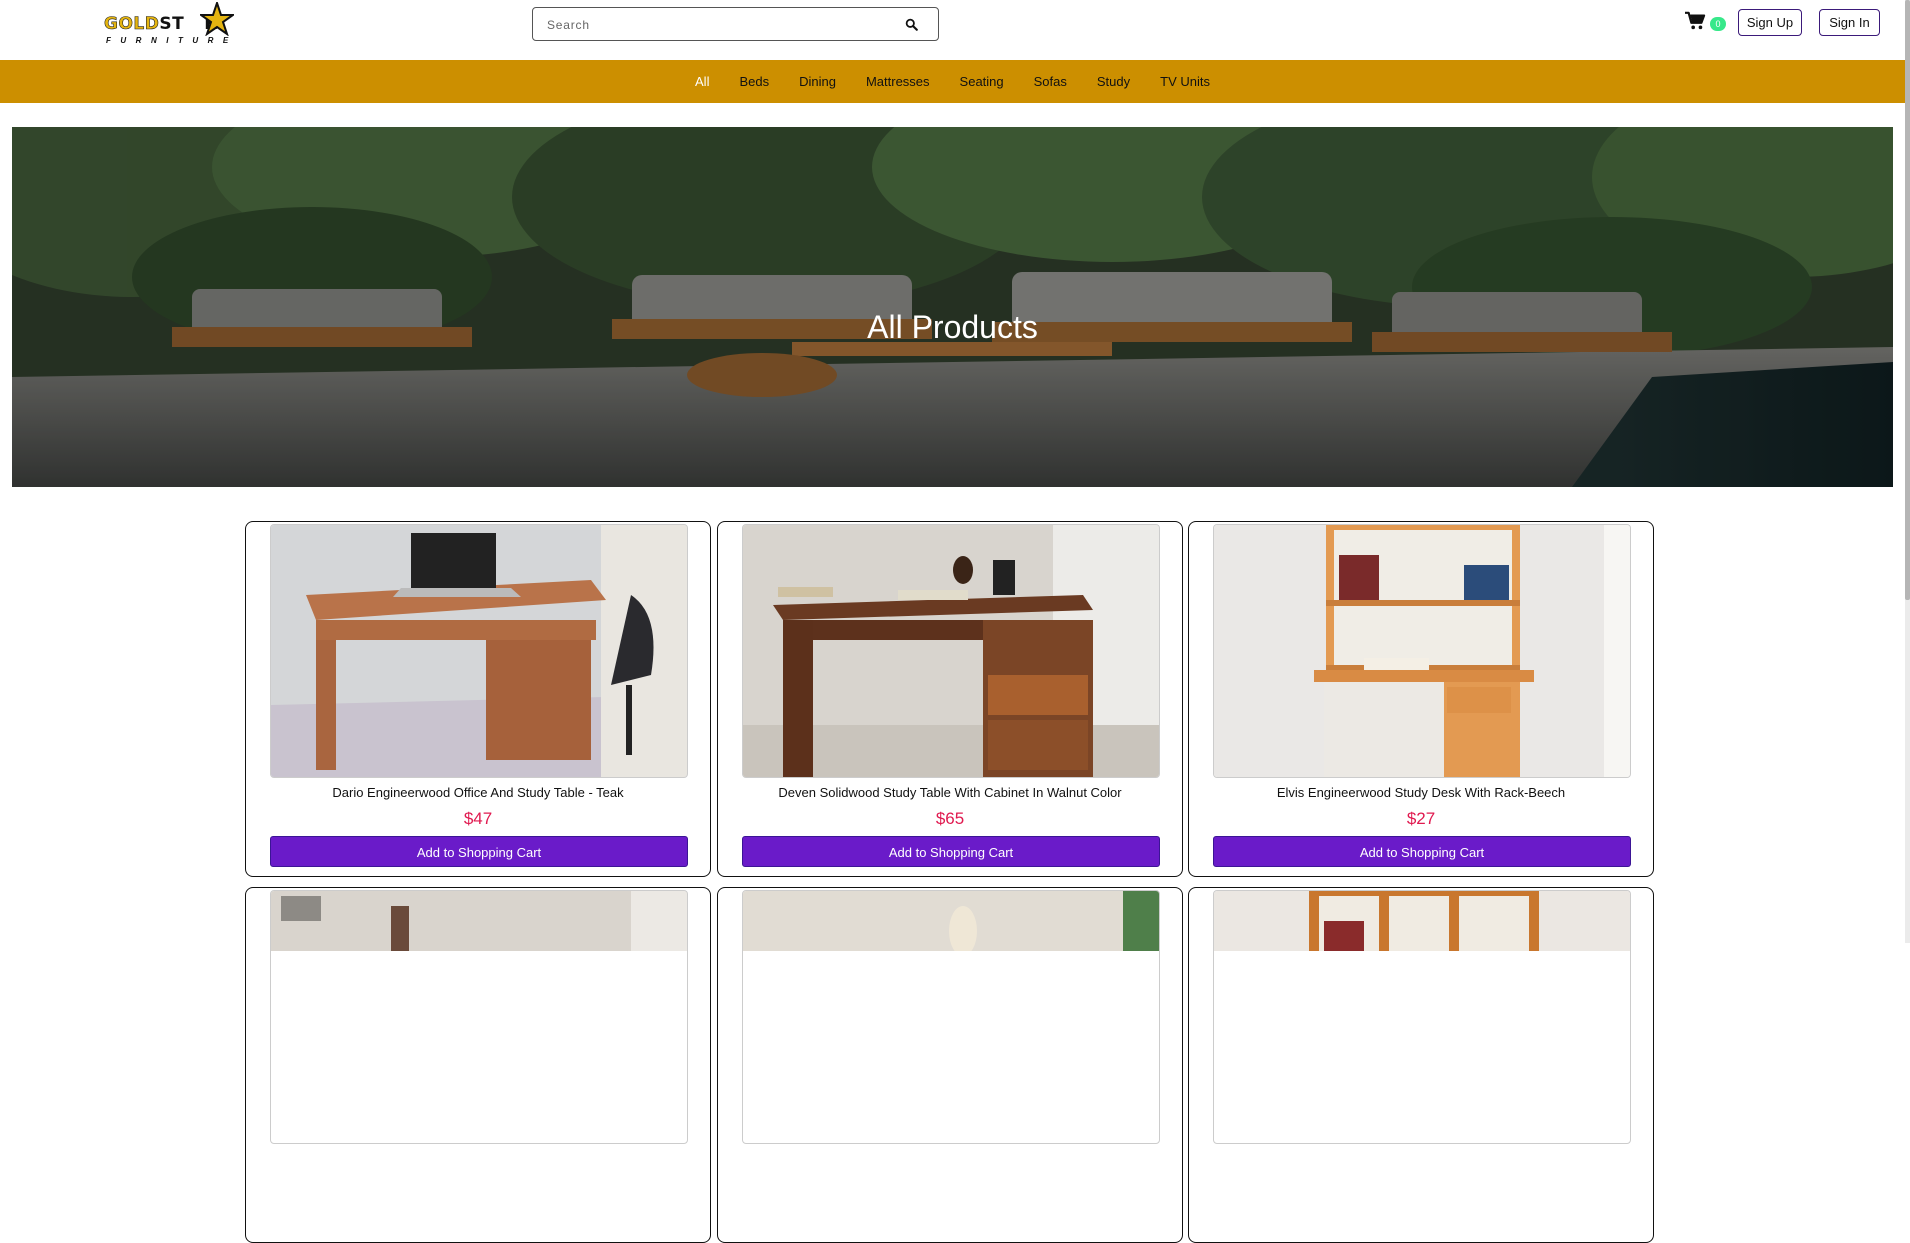 Image resolution: width=1910 pixels, height=1243 pixels. Describe the element at coordinates (1421, 818) in the screenshot. I see `product-price: $27` at that location.